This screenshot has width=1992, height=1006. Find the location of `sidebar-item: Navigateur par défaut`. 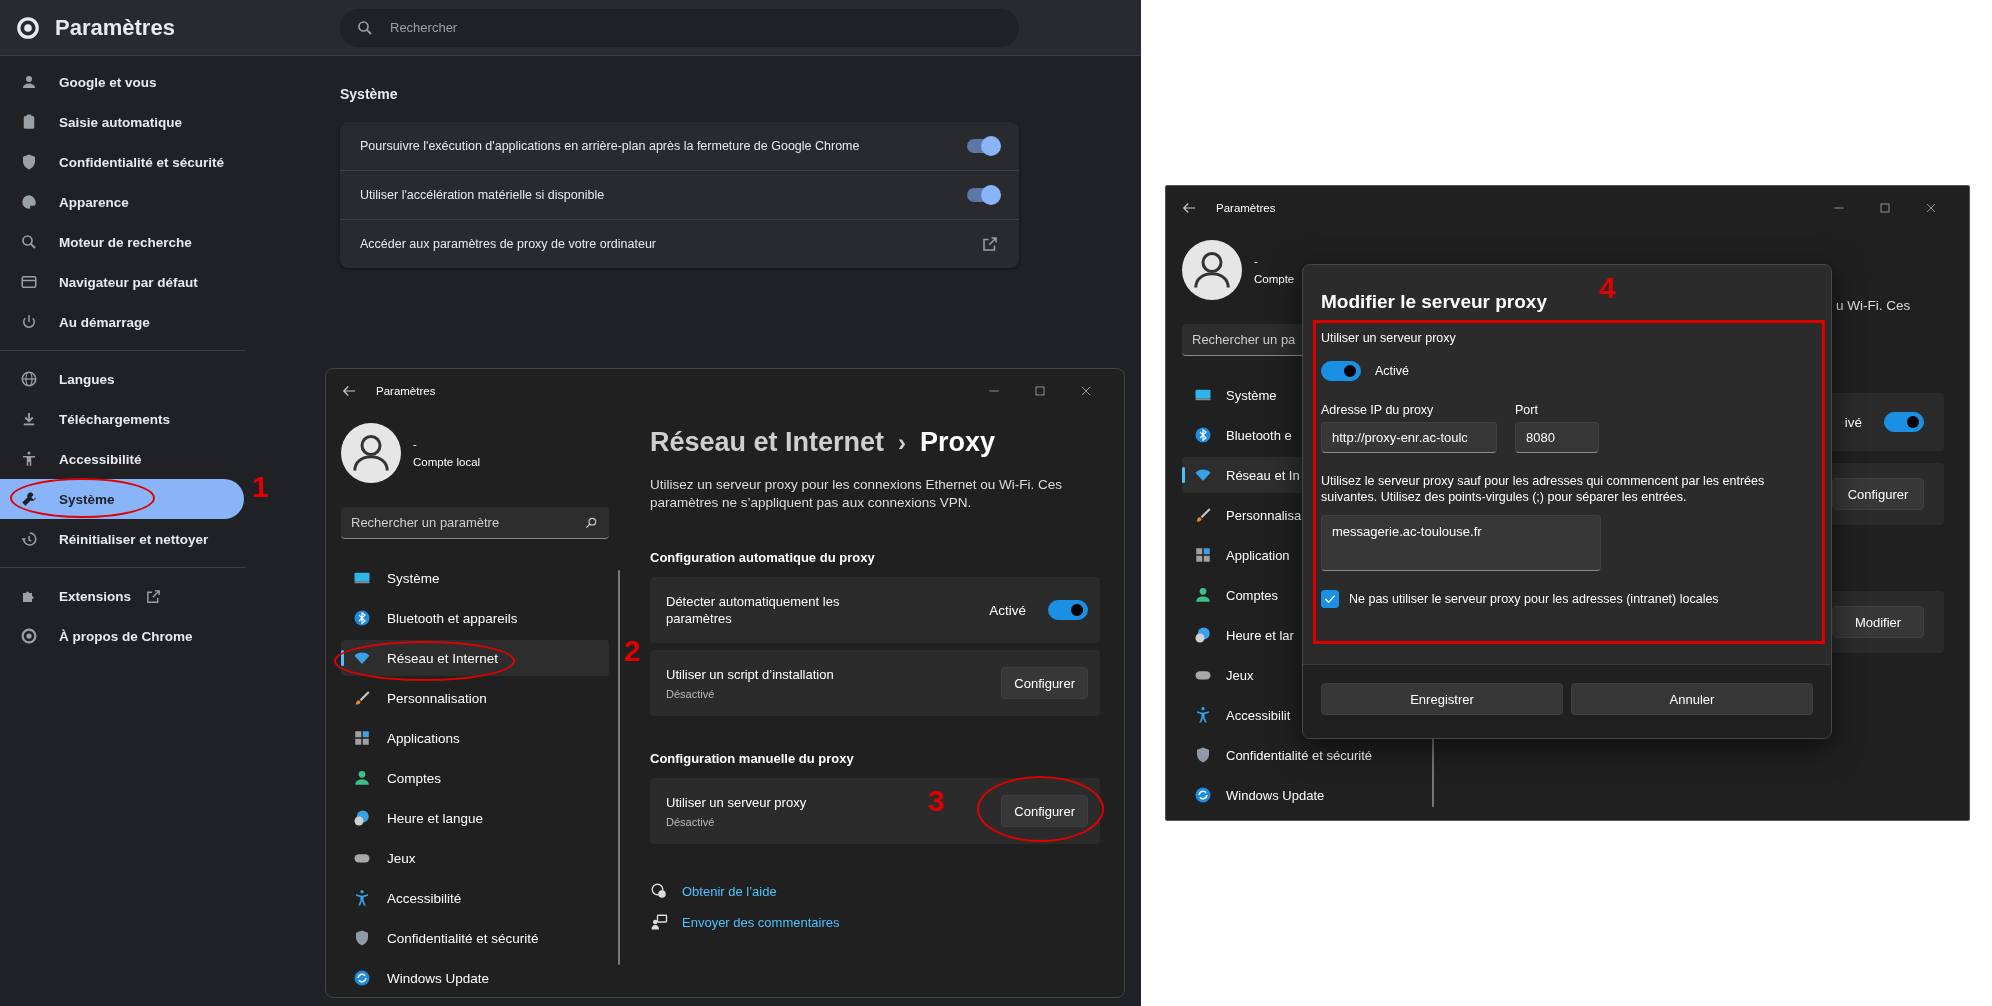

sidebar-item: Navigateur par défaut is located at coordinates (122, 282).